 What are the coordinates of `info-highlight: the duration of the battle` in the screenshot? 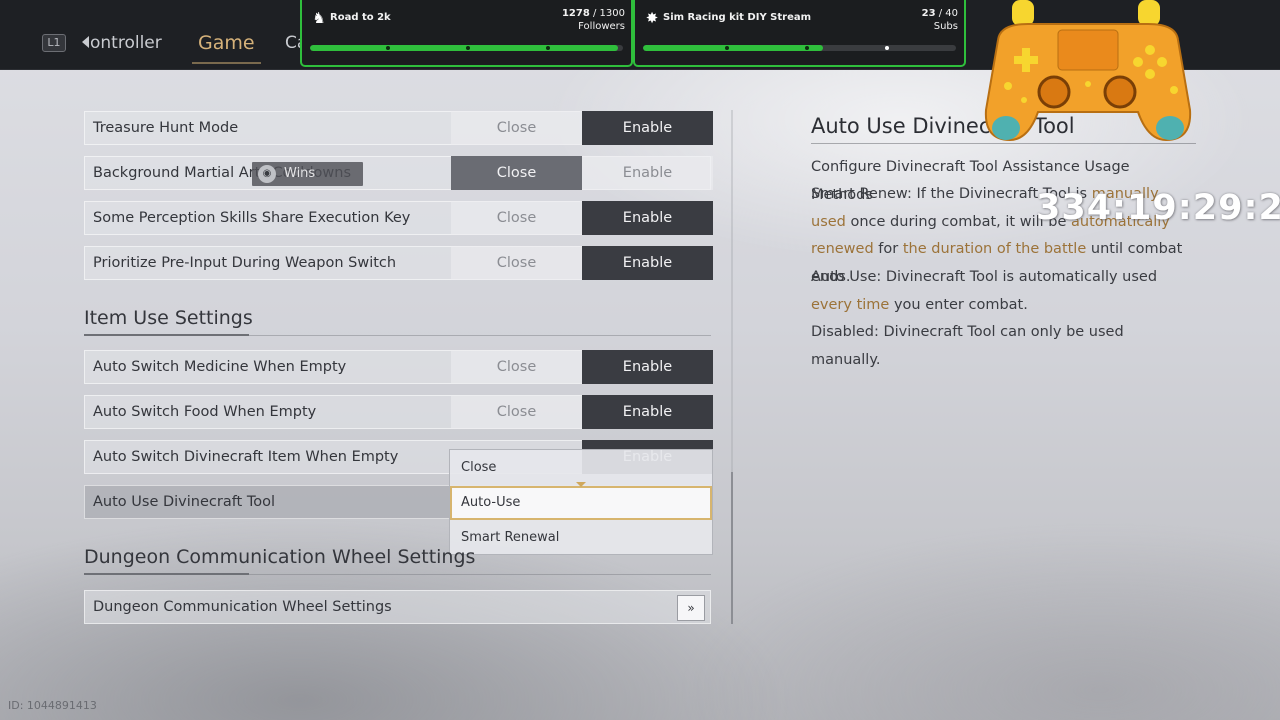 It's located at (994, 249).